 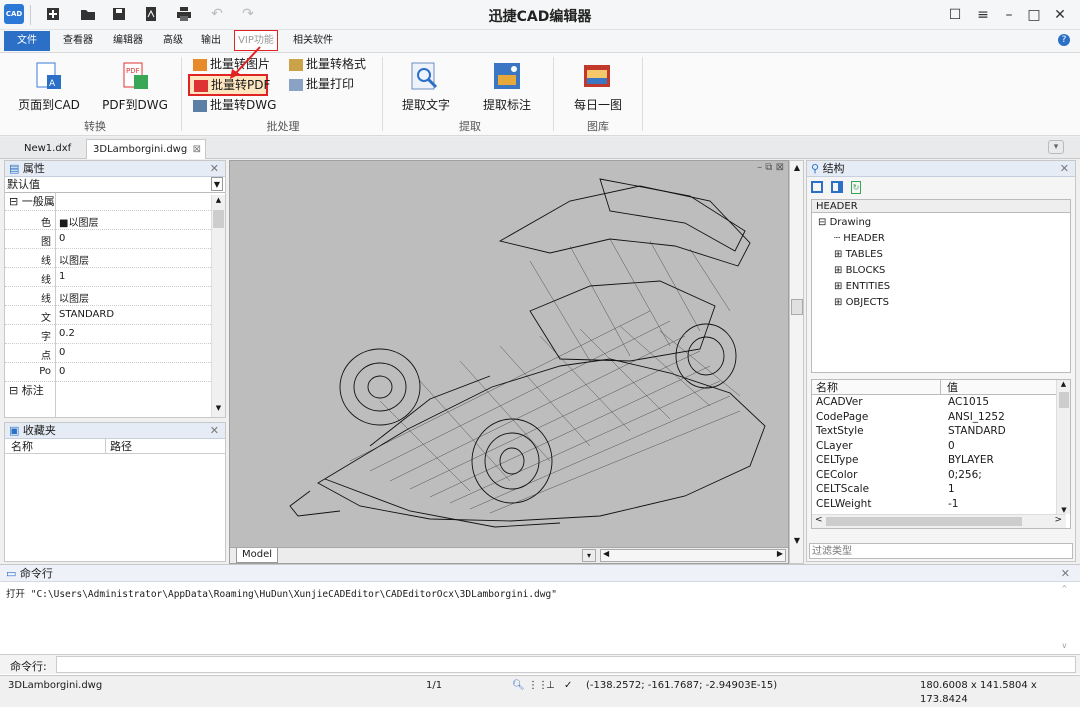 I want to click on divider, so click(x=181, y=94).